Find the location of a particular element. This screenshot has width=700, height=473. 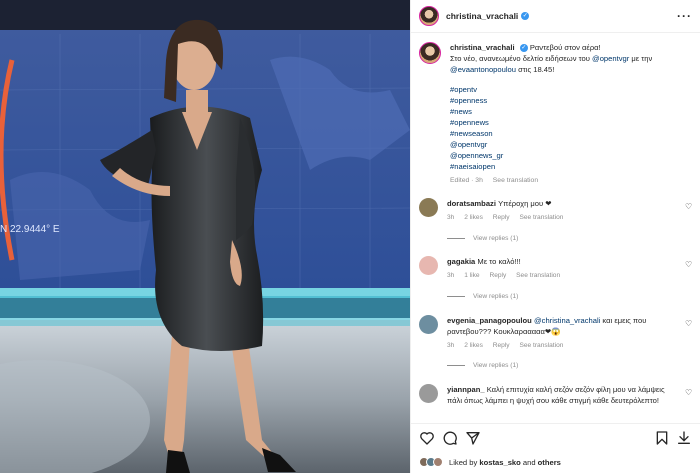

comment-mention: @christina_vrachali is located at coordinates (567, 320).